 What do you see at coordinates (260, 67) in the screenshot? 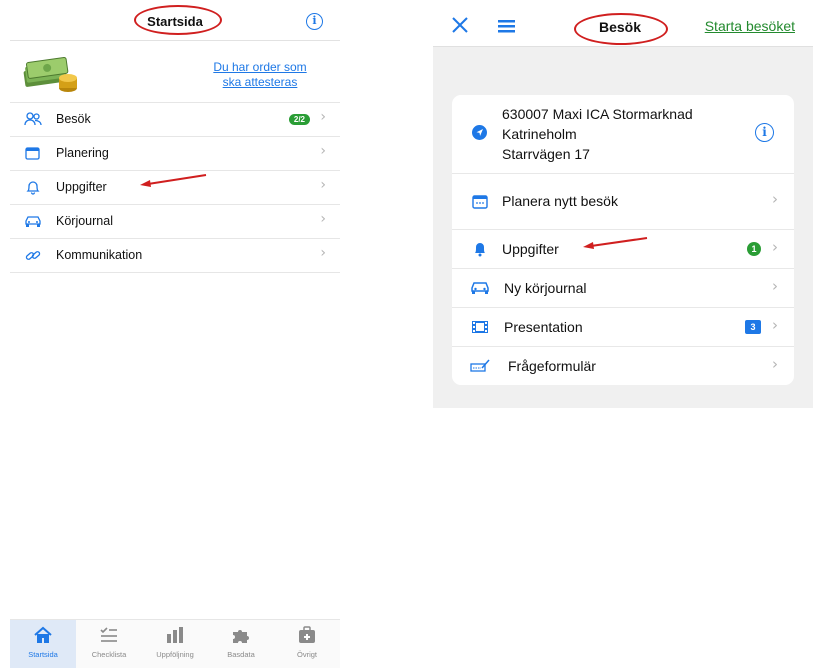
I see `order-link-line1: Du har order som` at bounding box center [260, 67].